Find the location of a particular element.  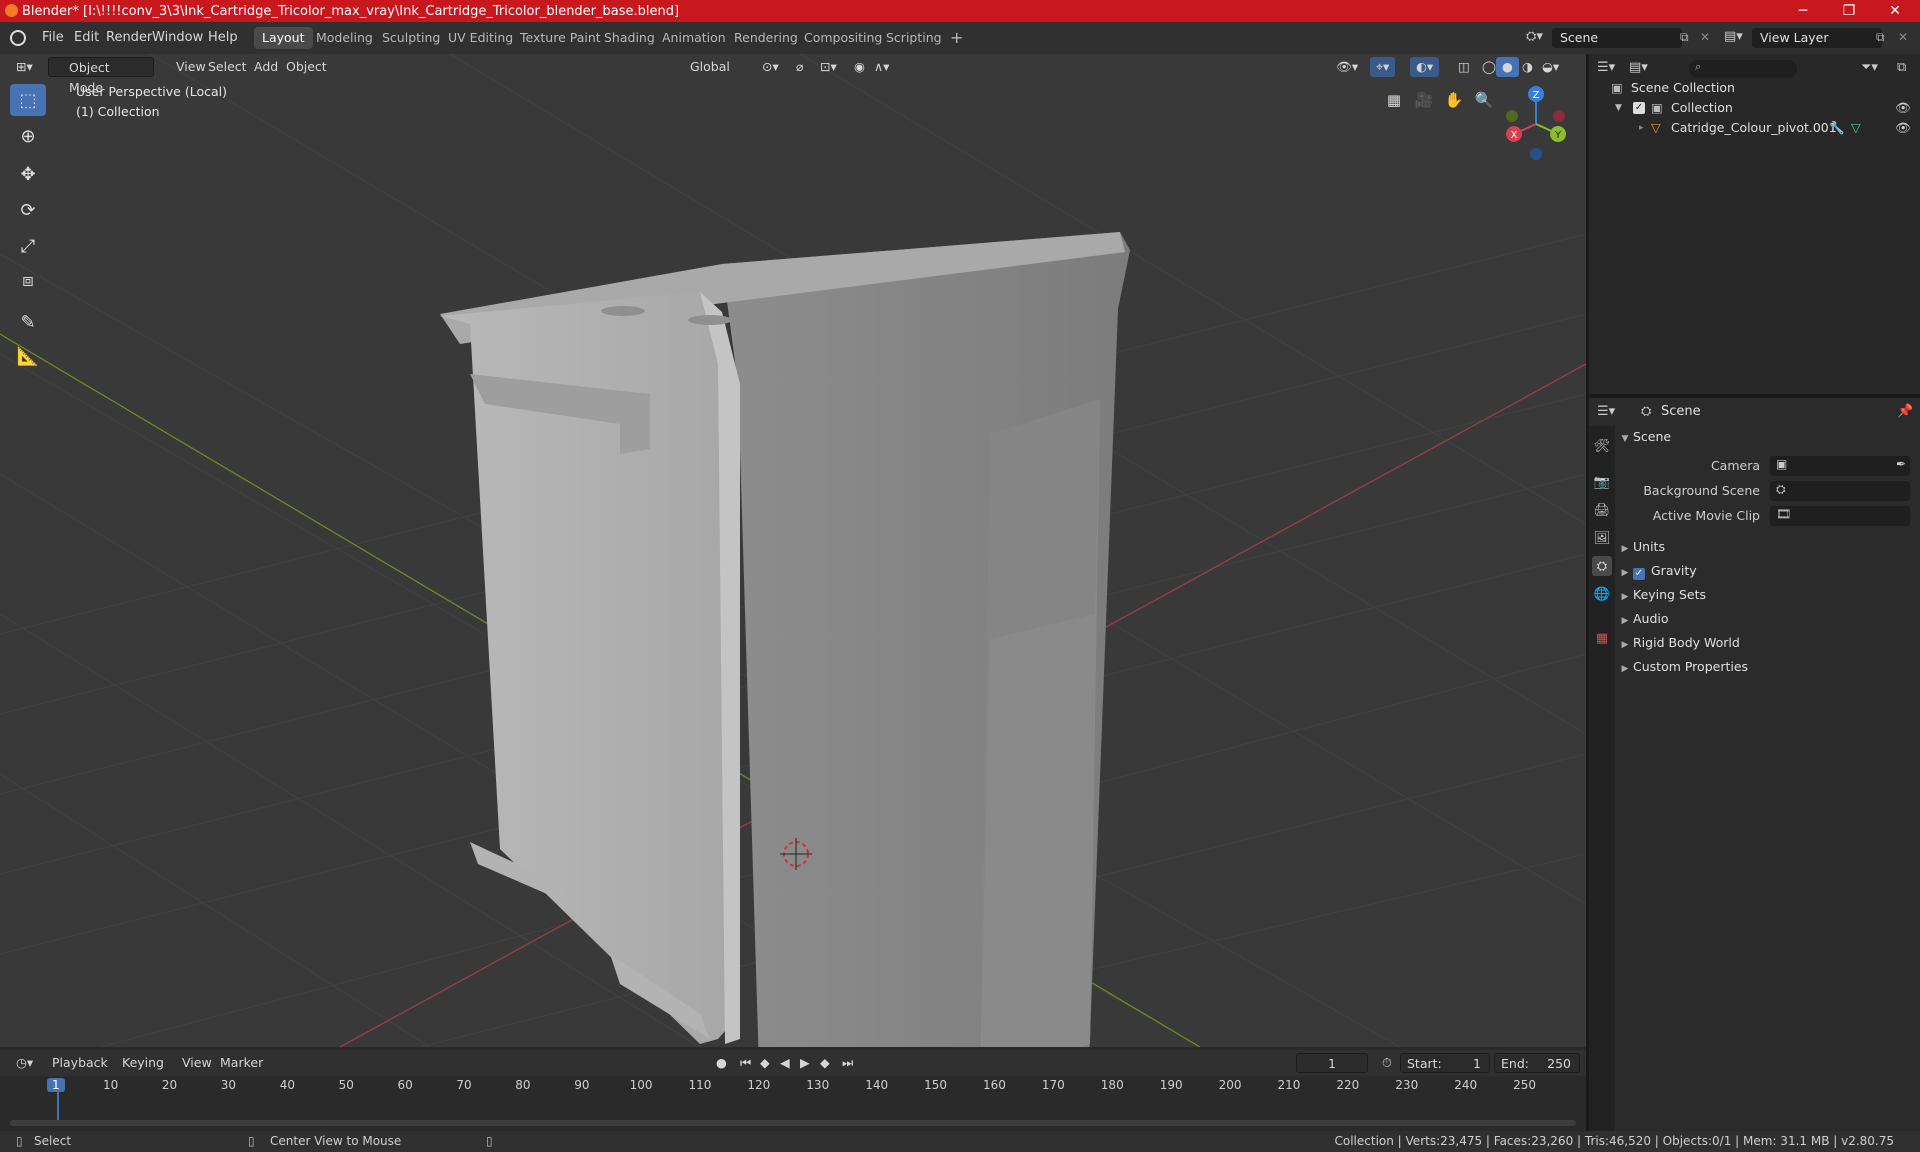

pin-icon: 📌 is located at coordinates (1905, 411).